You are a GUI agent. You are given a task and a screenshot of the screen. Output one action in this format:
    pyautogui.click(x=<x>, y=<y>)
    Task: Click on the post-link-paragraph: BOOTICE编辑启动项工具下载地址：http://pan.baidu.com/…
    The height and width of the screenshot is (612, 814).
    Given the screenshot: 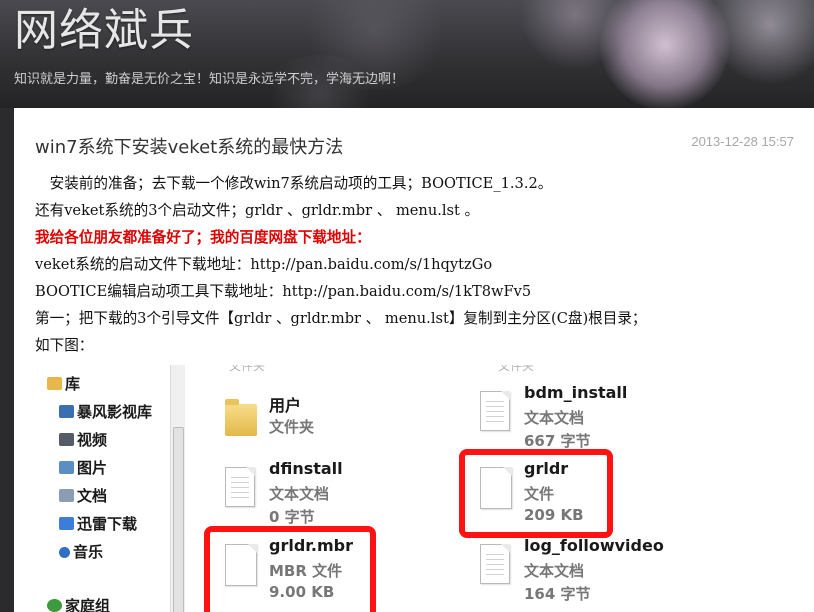 What is the action you would take?
    pyautogui.click(x=420, y=291)
    